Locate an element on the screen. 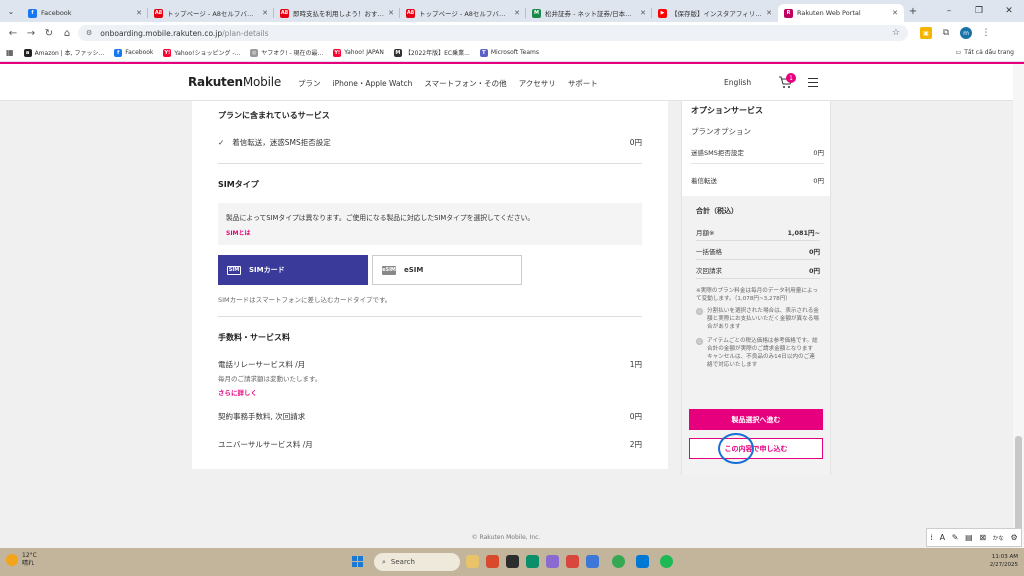  main-nav-item: アクセサリ is located at coordinates (537, 83).